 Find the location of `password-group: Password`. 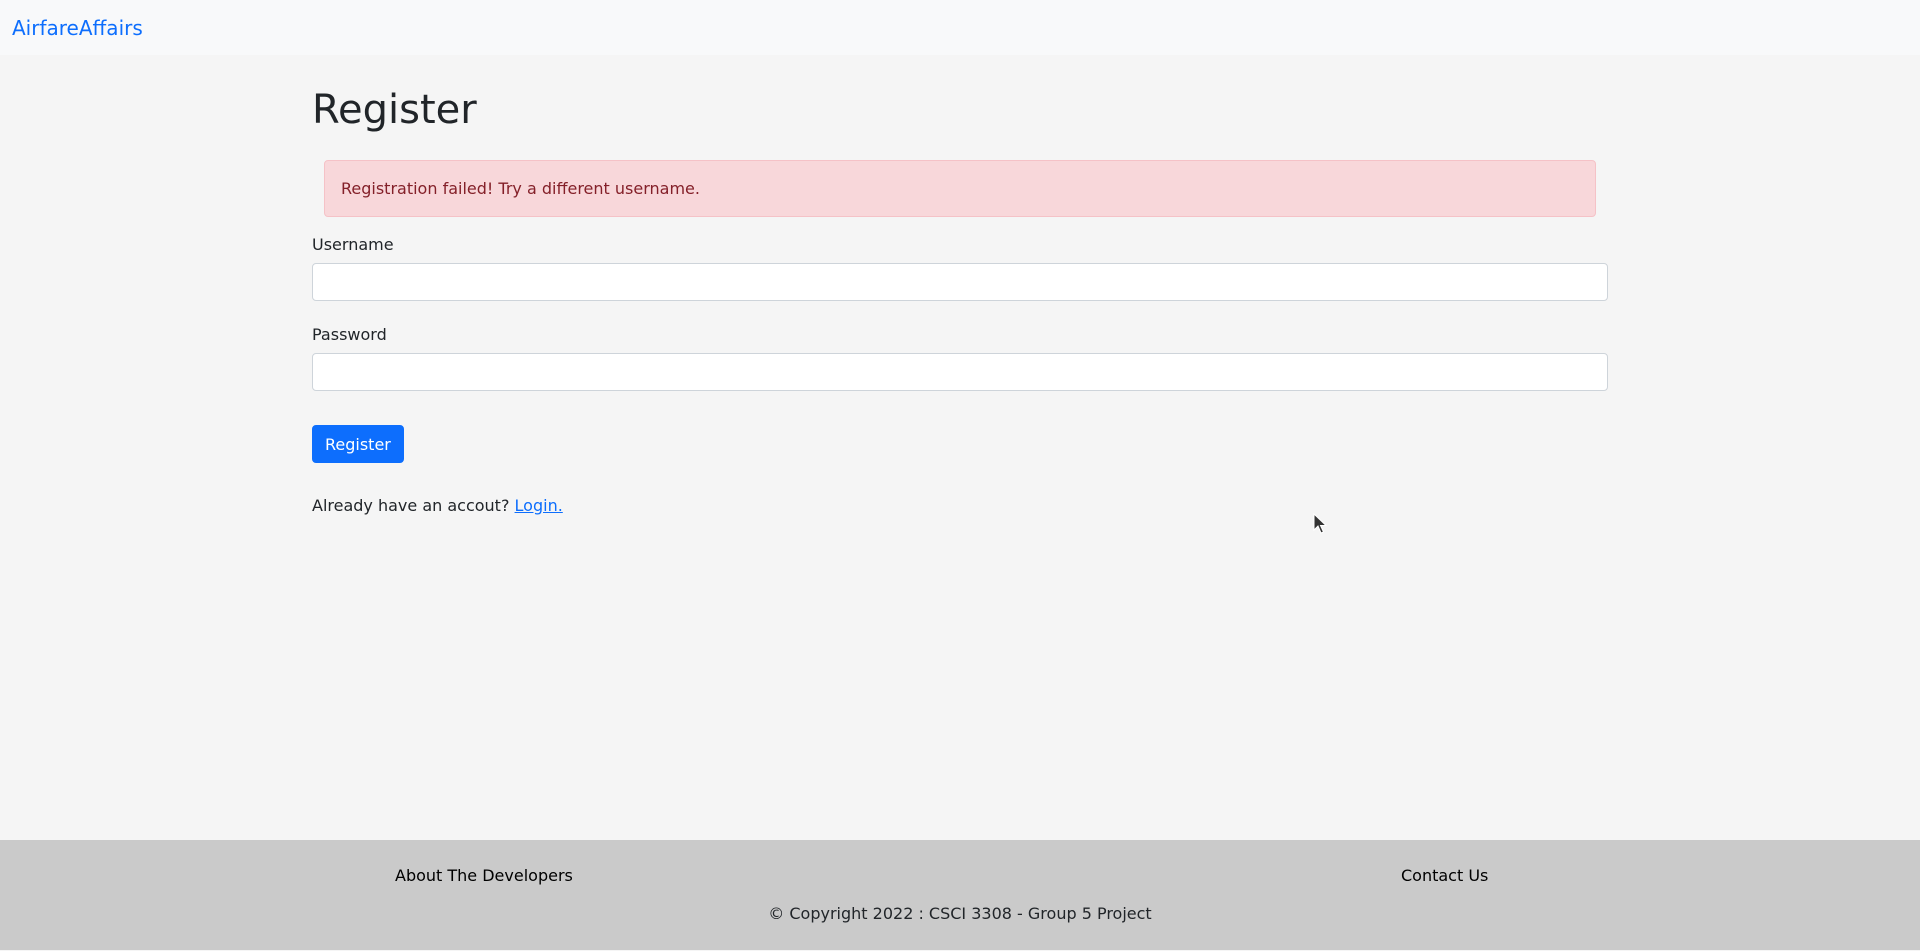

password-group: Password is located at coordinates (960, 358).